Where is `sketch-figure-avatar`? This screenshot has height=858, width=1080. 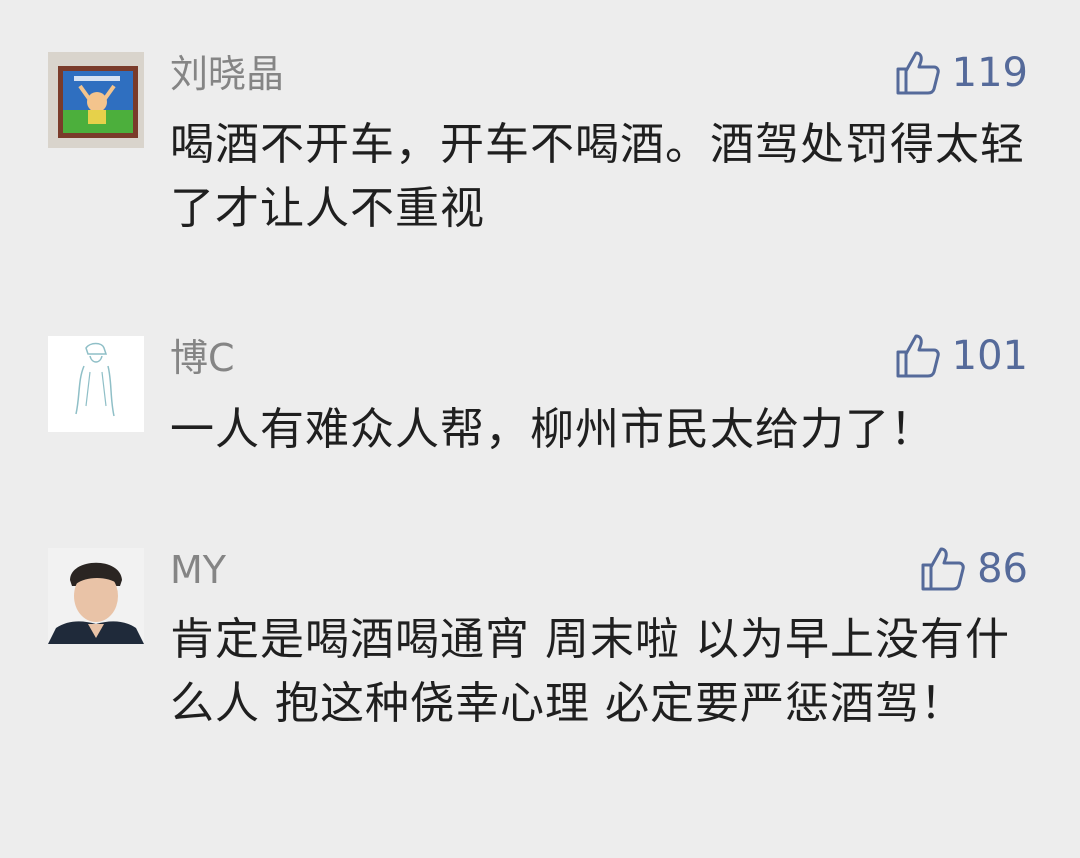
sketch-figure-avatar is located at coordinates (96, 384).